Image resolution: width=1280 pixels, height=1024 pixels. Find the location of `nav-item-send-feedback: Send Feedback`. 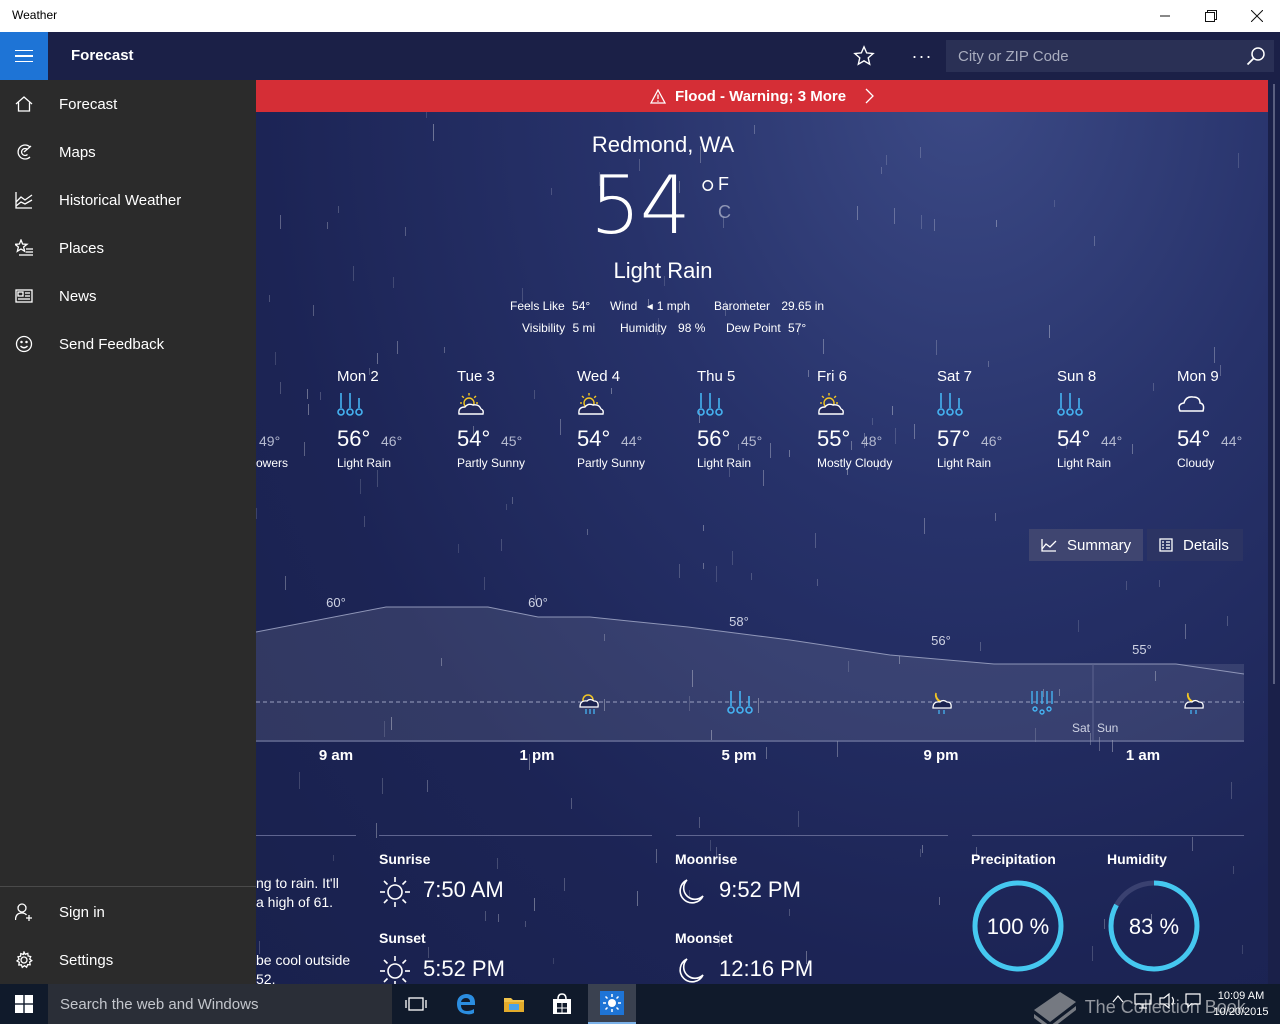

nav-item-send-feedback: Send Feedback is located at coordinates (128, 344).